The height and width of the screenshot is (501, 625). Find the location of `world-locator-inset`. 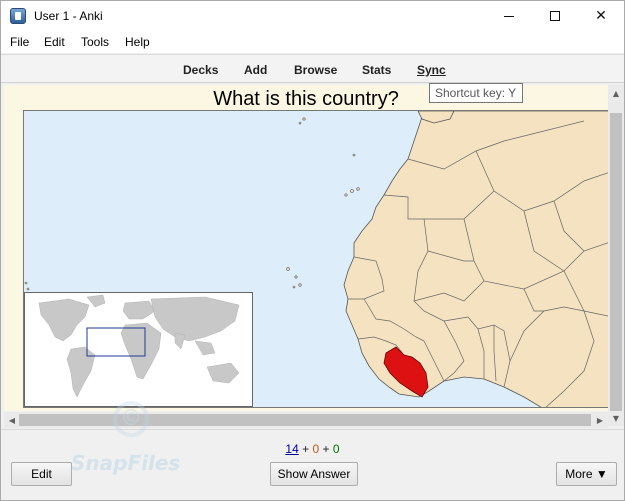

world-locator-inset is located at coordinates (138, 349).